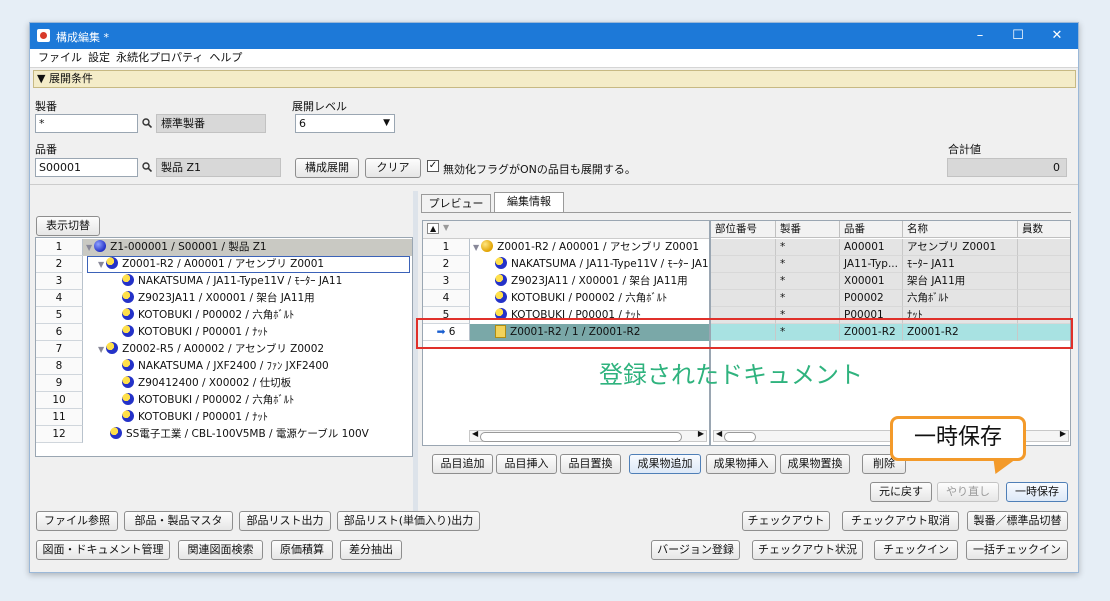 This screenshot has width=1110, height=601. Describe the element at coordinates (1018, 36) in the screenshot. I see `maximize-button: ☐` at that location.